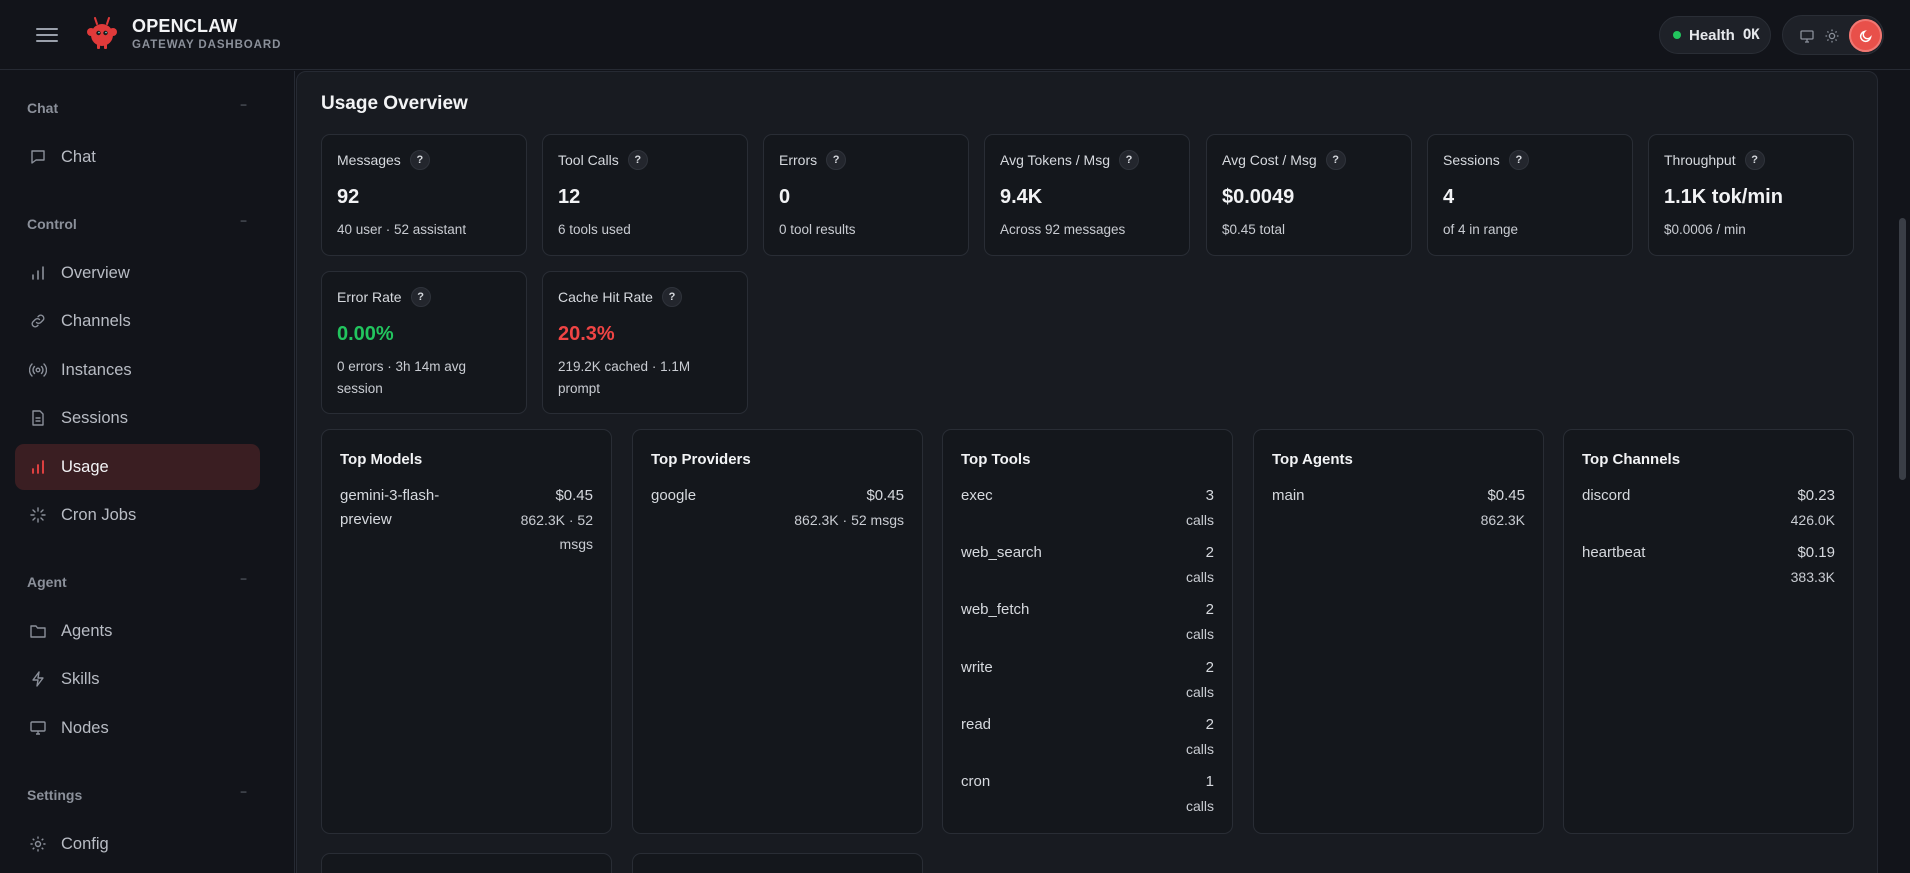 This screenshot has width=1910, height=873. Describe the element at coordinates (1712, 35) in the screenshot. I see `health-label: Health` at that location.